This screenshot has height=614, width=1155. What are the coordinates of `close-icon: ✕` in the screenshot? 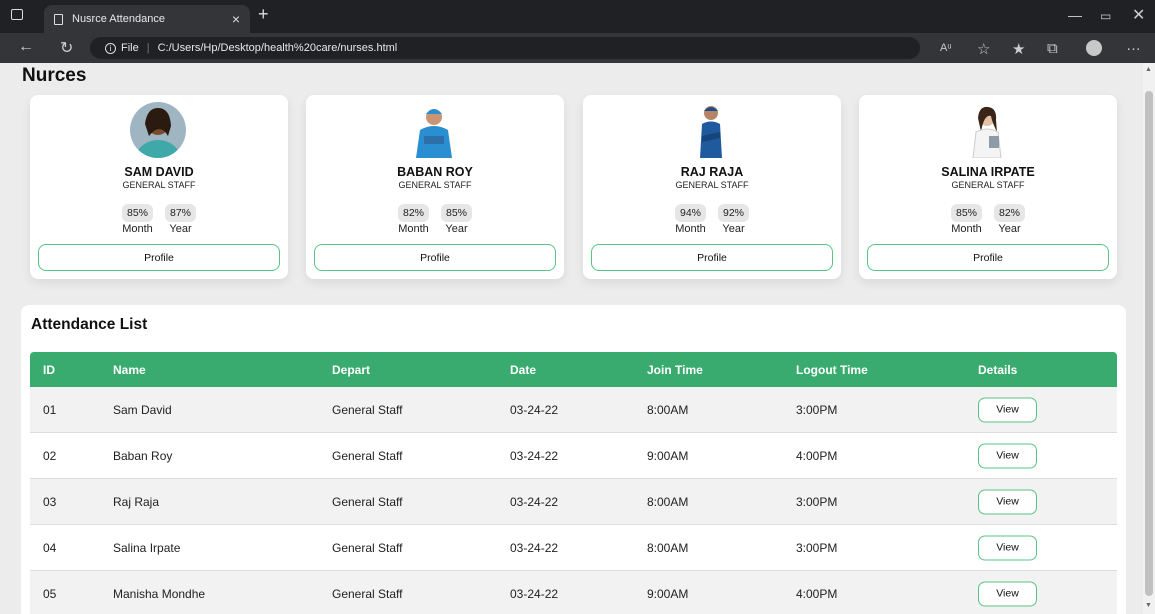 It's located at (1138, 15).